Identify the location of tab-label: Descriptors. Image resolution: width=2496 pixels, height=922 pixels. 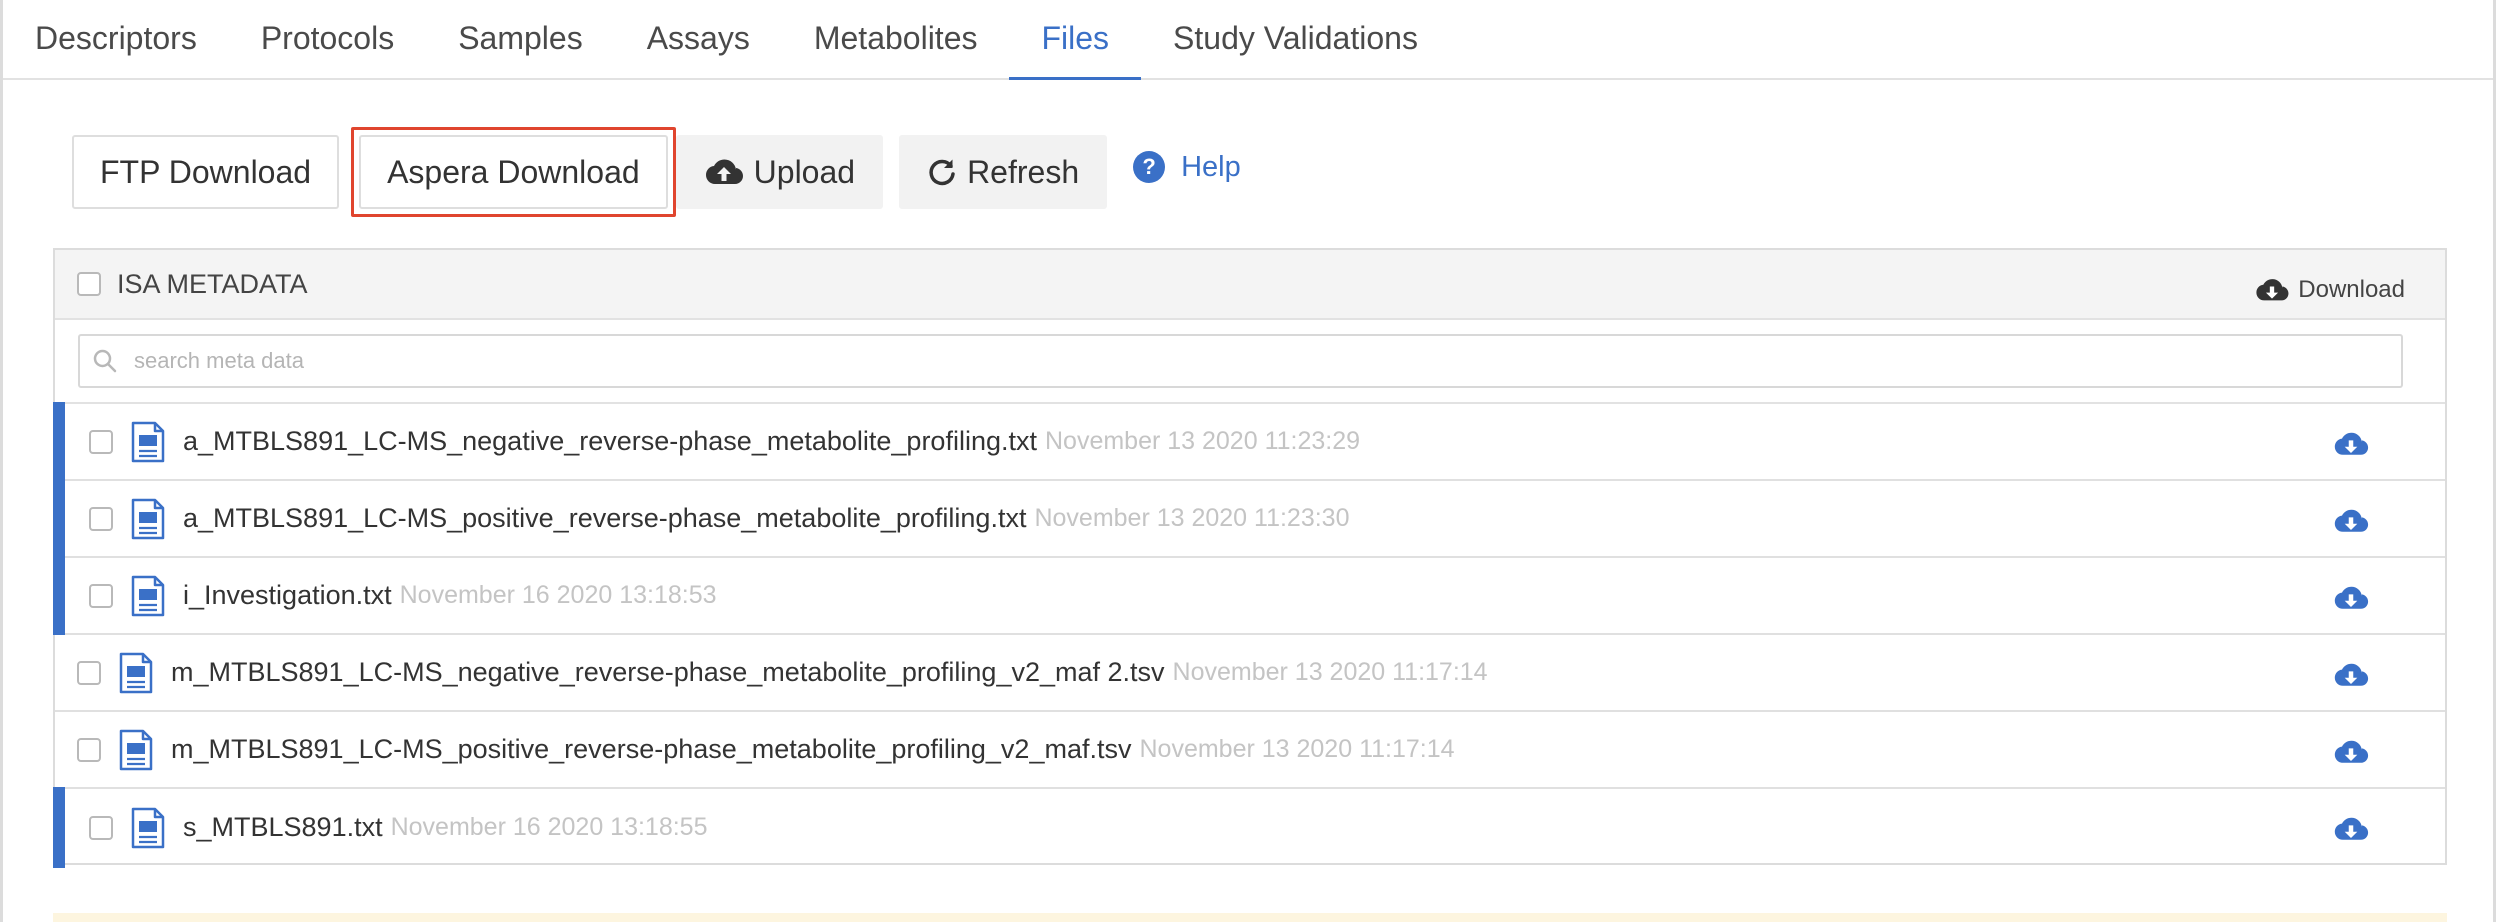
(116, 37).